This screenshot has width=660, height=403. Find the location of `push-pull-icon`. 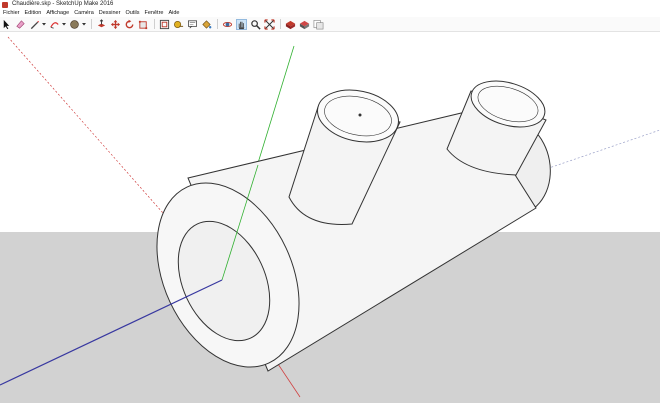

push-pull-icon is located at coordinates (101, 24).